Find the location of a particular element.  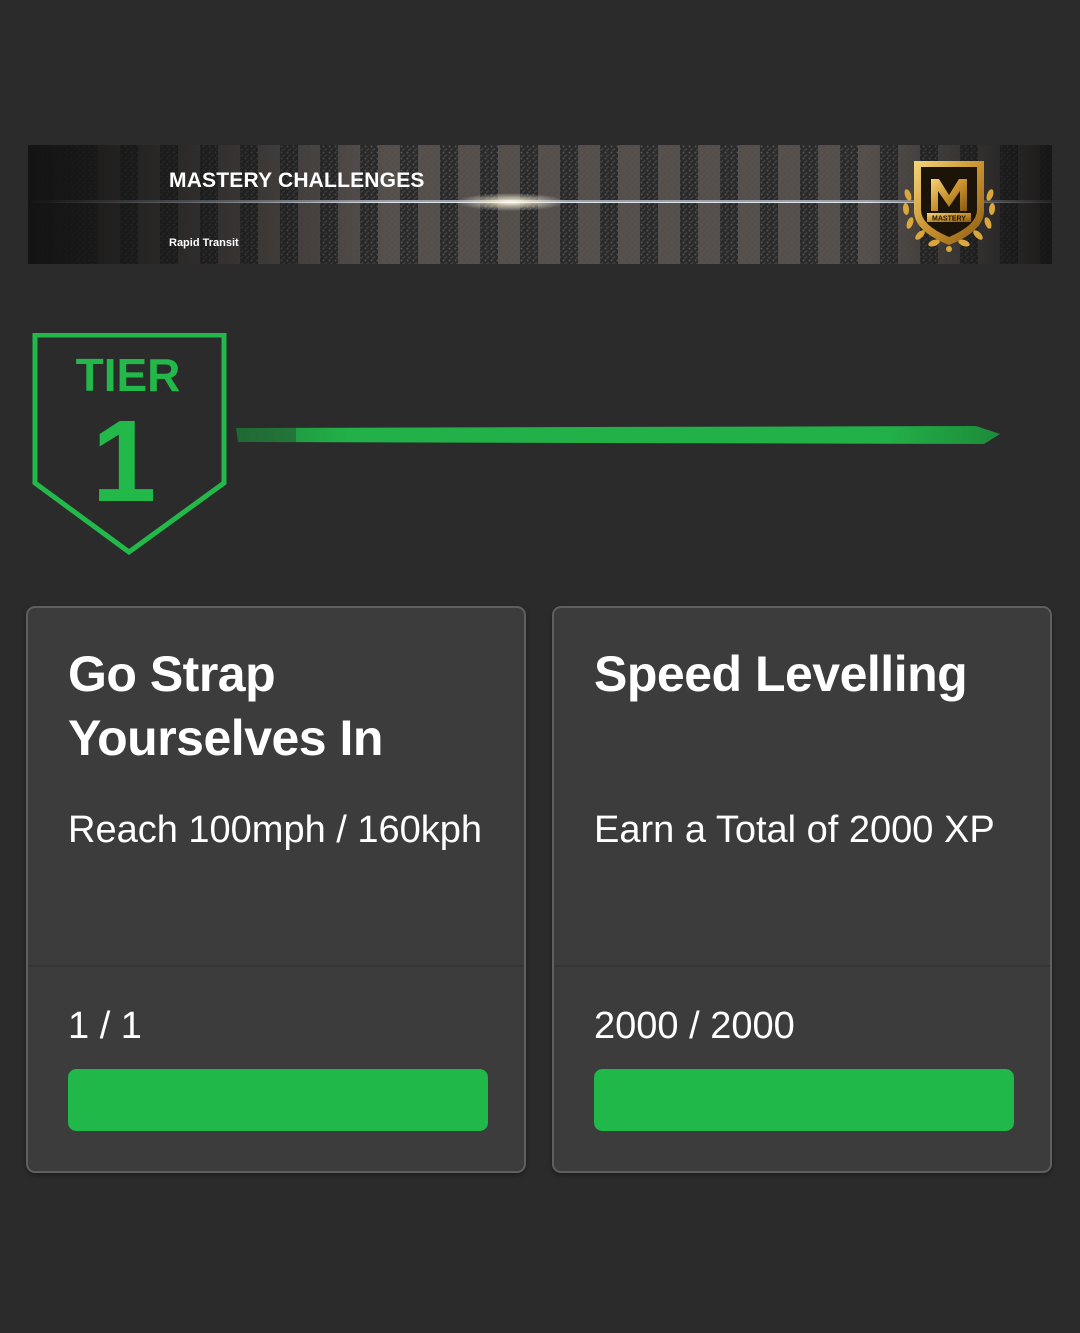

svg-text: MASTERY is located at coordinates (949, 219).